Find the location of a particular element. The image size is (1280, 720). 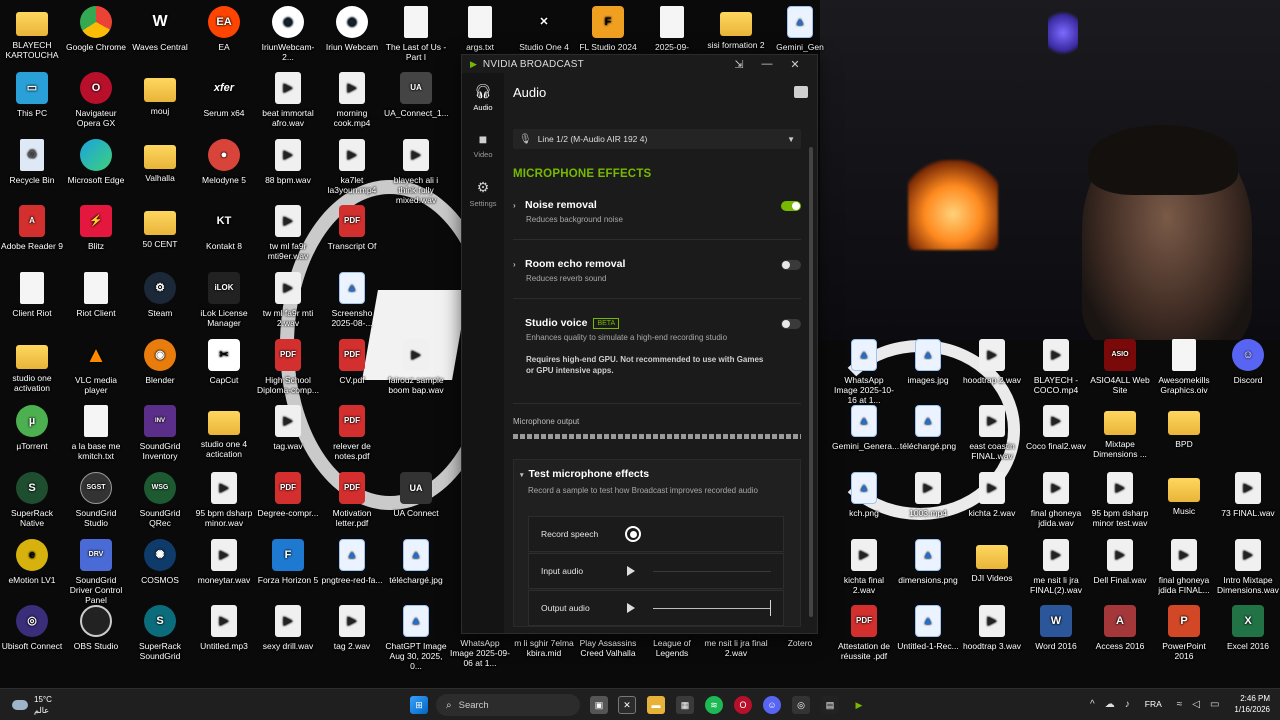

desktop-icon: PDF Transcript Of is located at coordinates (352, 228).